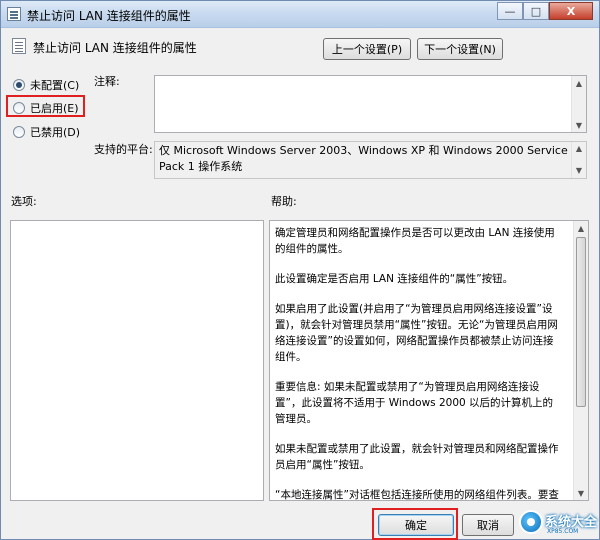 Image resolution: width=600 pixels, height=540 pixels. I want to click on radio-disabled-label: 已禁用(D), so click(55, 132).